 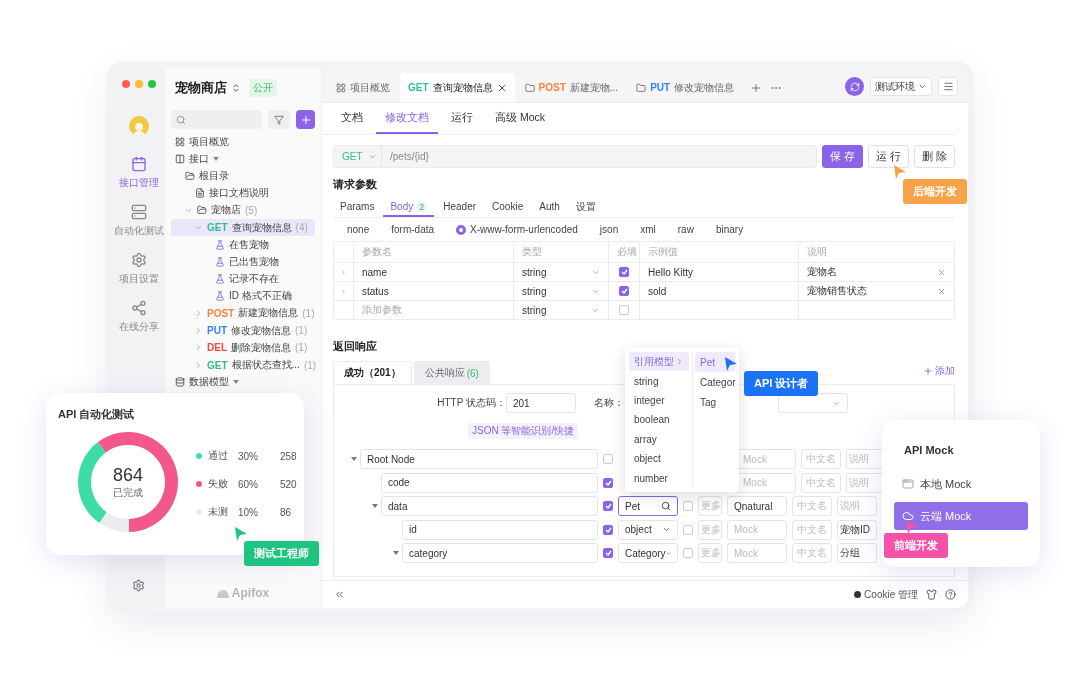 I want to click on status-code-field: 201, so click(x=541, y=403).